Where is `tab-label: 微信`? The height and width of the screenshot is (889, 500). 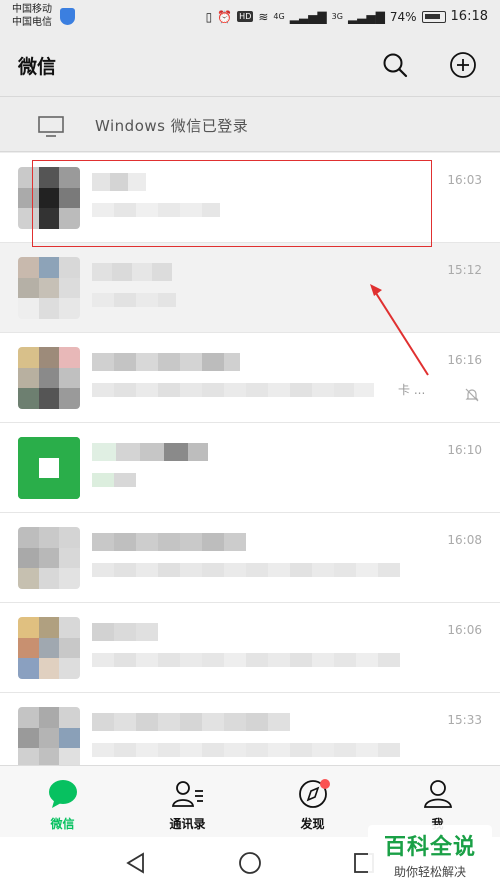 tab-label: 微信 is located at coordinates (62, 824).